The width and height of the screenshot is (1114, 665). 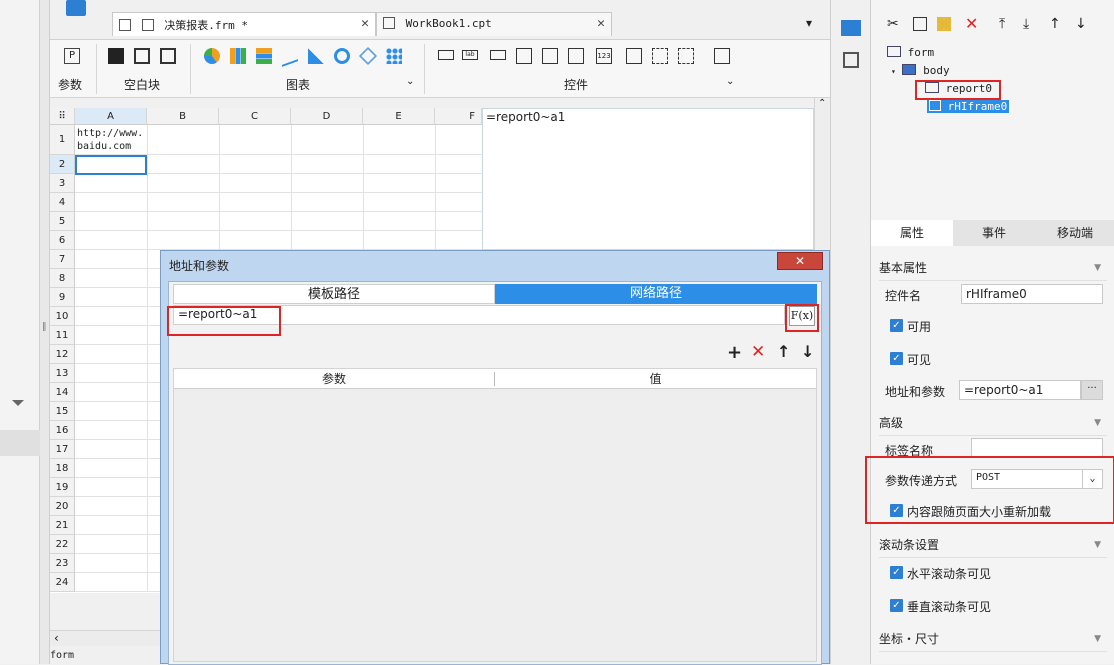 I want to click on widget-settings-icon, so click(x=851, y=28).